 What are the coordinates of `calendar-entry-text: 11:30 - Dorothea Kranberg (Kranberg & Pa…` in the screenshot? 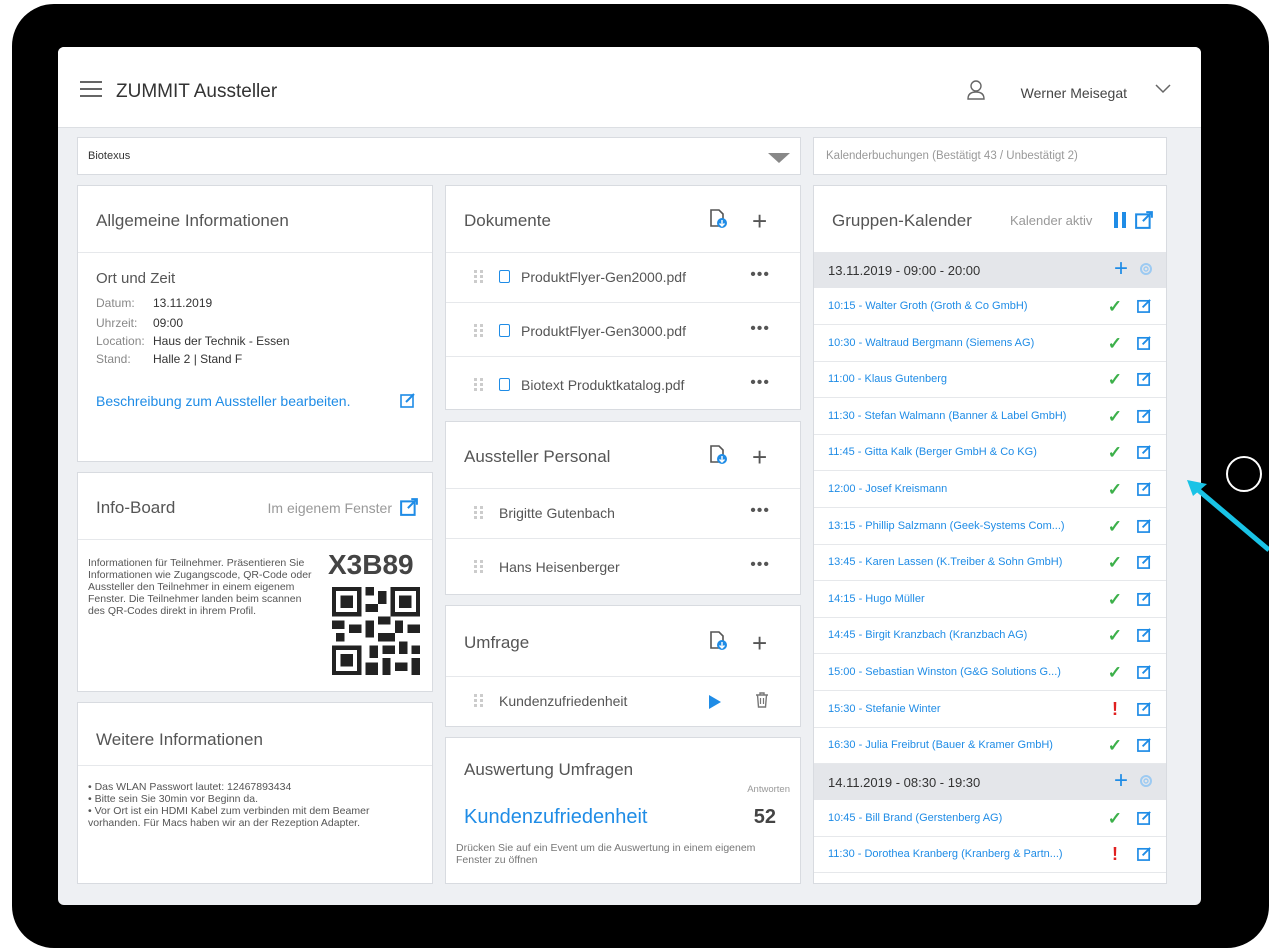 It's located at (945, 854).